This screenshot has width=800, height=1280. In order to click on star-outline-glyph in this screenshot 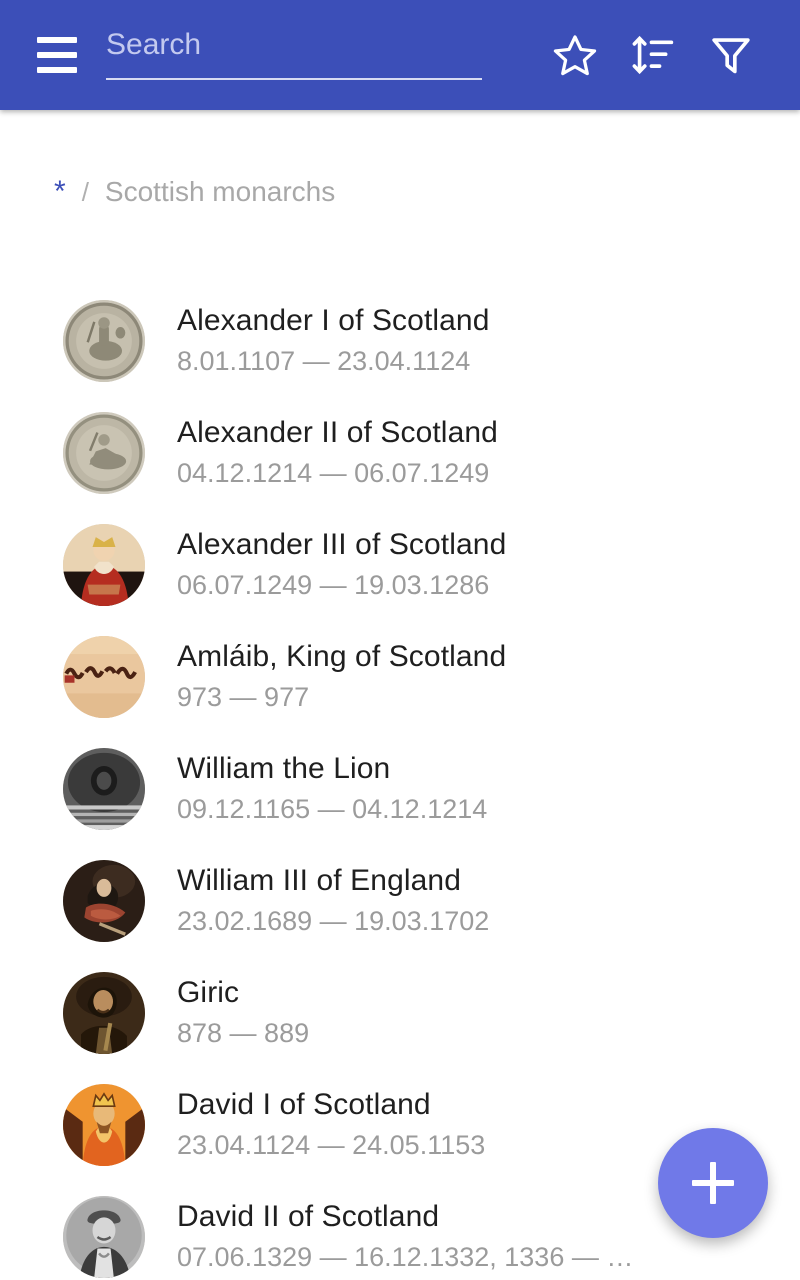, I will do `click(575, 55)`.